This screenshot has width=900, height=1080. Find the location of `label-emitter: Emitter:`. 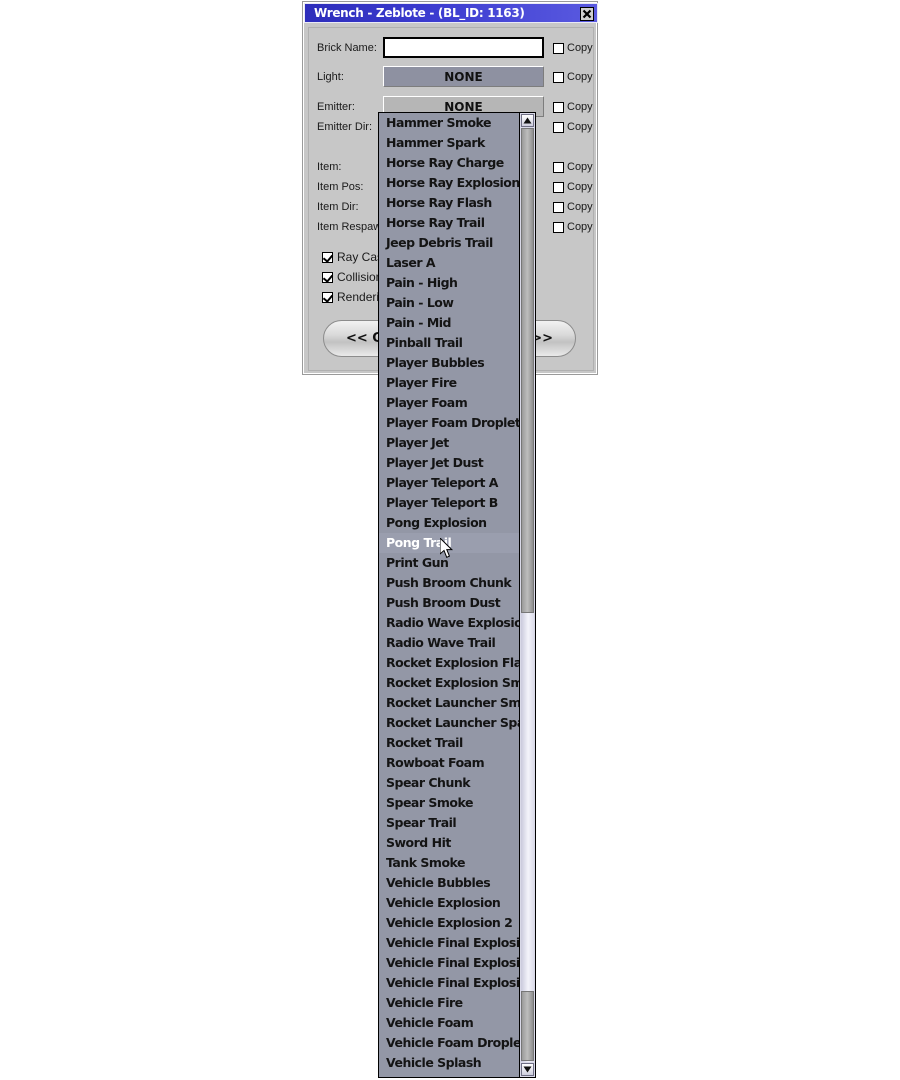

label-emitter: Emitter: is located at coordinates (336, 107).